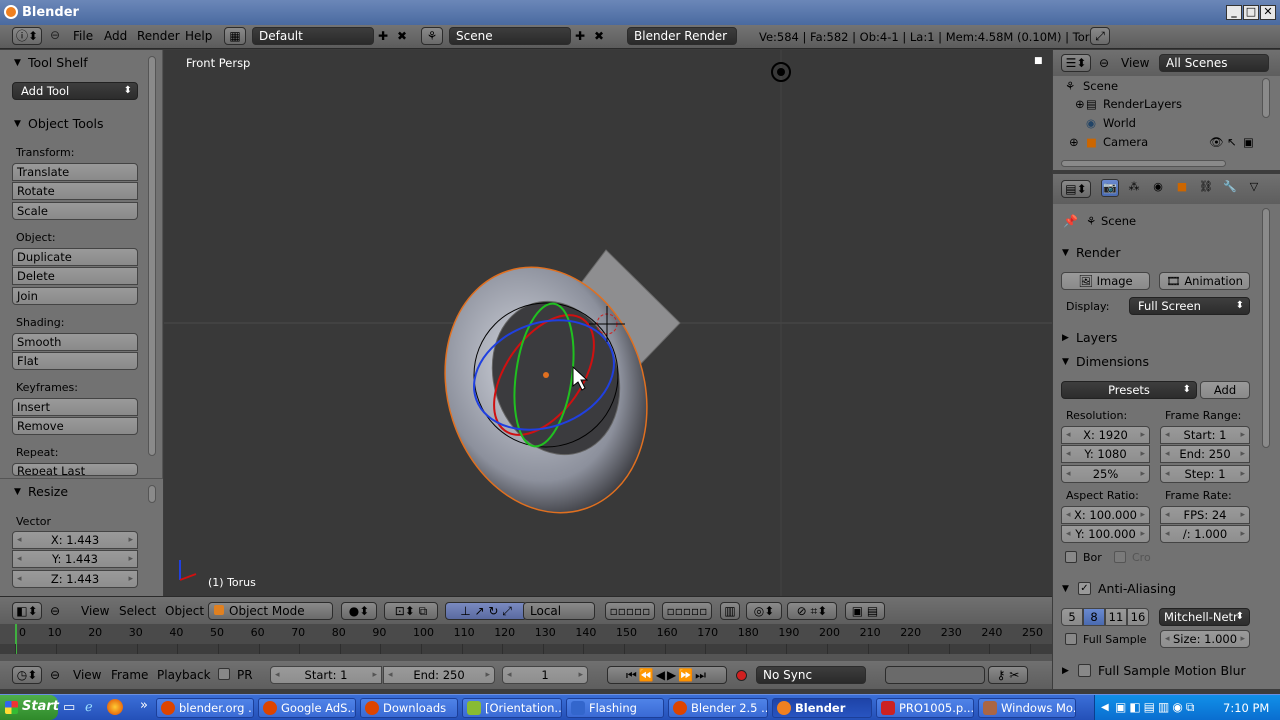  Describe the element at coordinates (1182, 188) in the screenshot. I see `object-context-icon: ■` at that location.